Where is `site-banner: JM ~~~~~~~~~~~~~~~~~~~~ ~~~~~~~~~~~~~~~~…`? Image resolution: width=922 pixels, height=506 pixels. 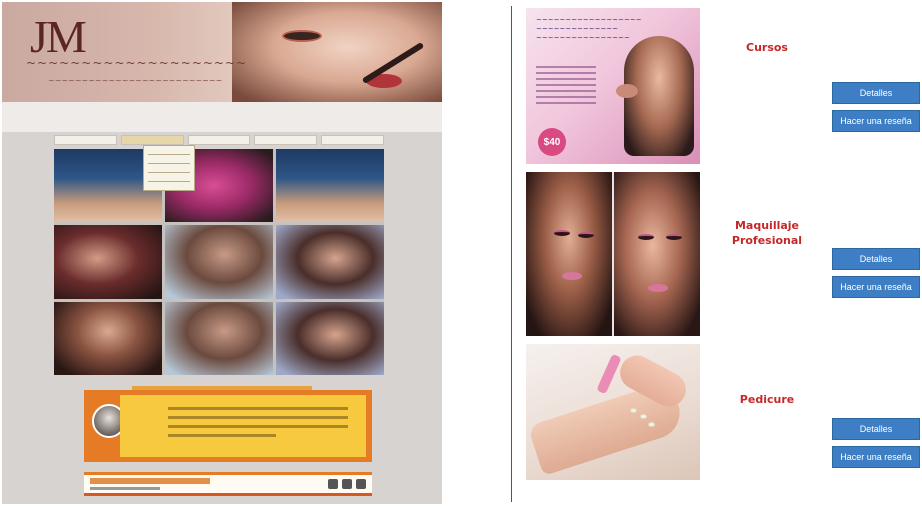 site-banner: JM ~~~~~~~~~~~~~~~~~~~~ ~~~~~~~~~~~~~~~~… is located at coordinates (222, 52).